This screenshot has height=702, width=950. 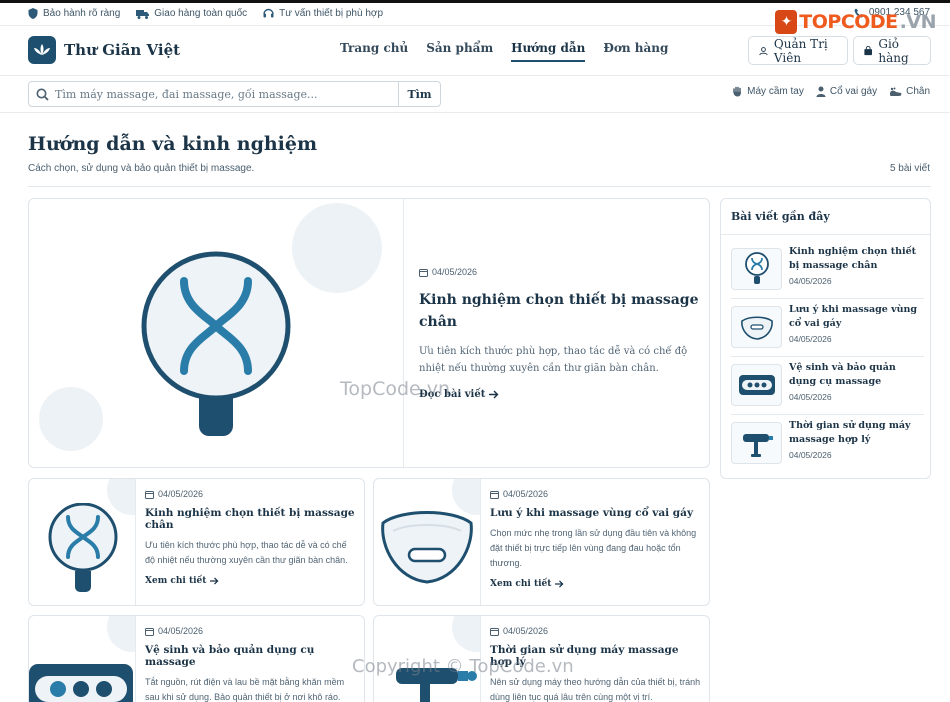 What do you see at coordinates (596, 513) in the screenshot?
I see `article-title: Lưu ý khi massage vùng cổ vai gáy` at bounding box center [596, 513].